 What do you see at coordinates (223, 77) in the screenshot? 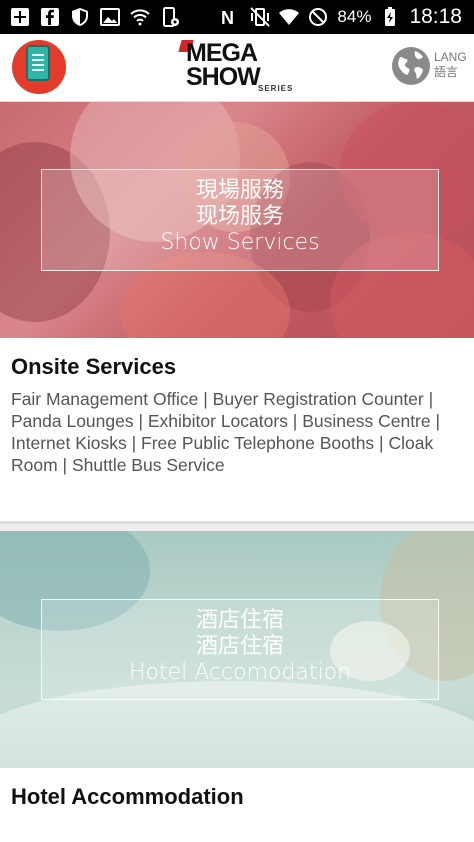
I see `logo-line-2: SHOW` at bounding box center [223, 77].